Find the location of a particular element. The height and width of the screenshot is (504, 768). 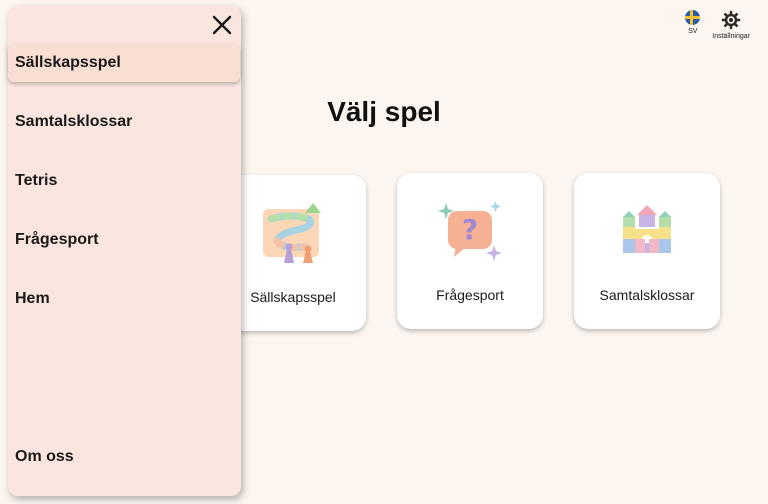

nav-item-conversation-blocks: Samtalsklossar is located at coordinates (124, 122).